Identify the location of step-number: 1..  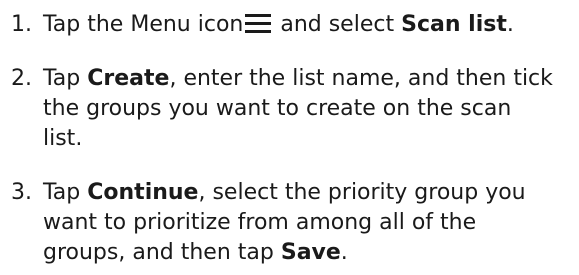
(21, 24).